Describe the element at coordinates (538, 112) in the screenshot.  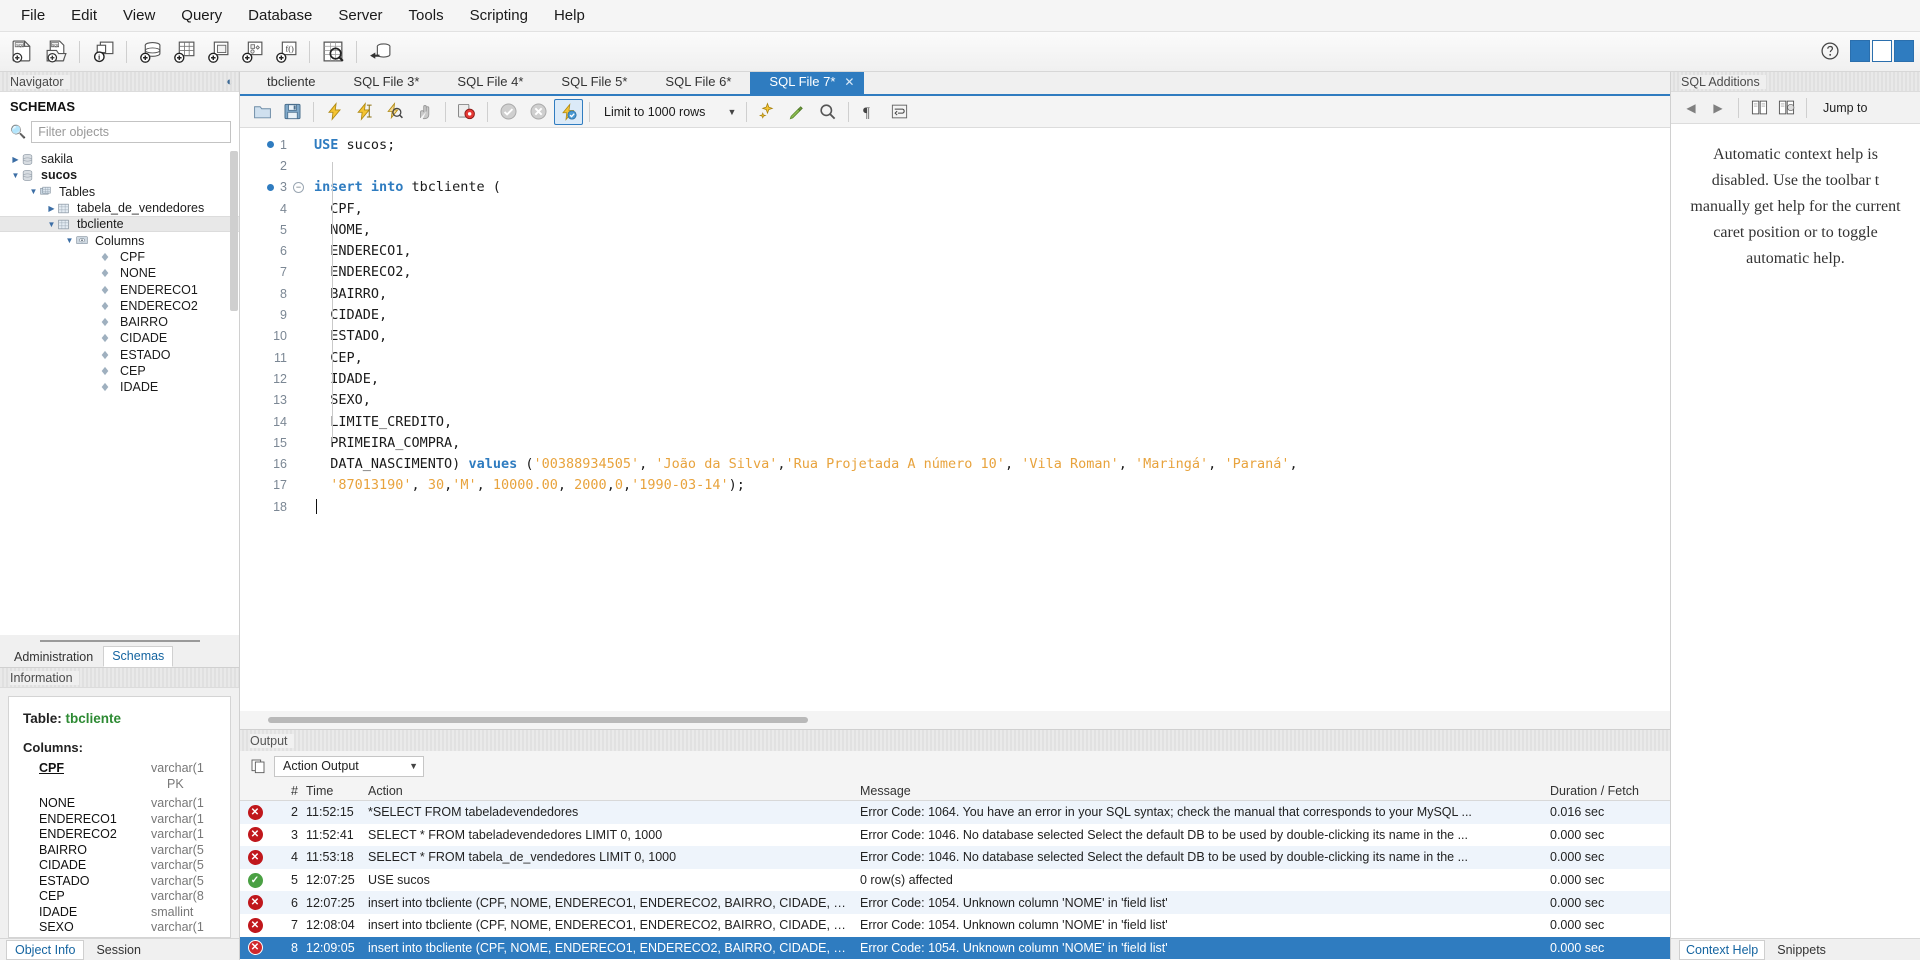
I see `rollback-icon` at that location.